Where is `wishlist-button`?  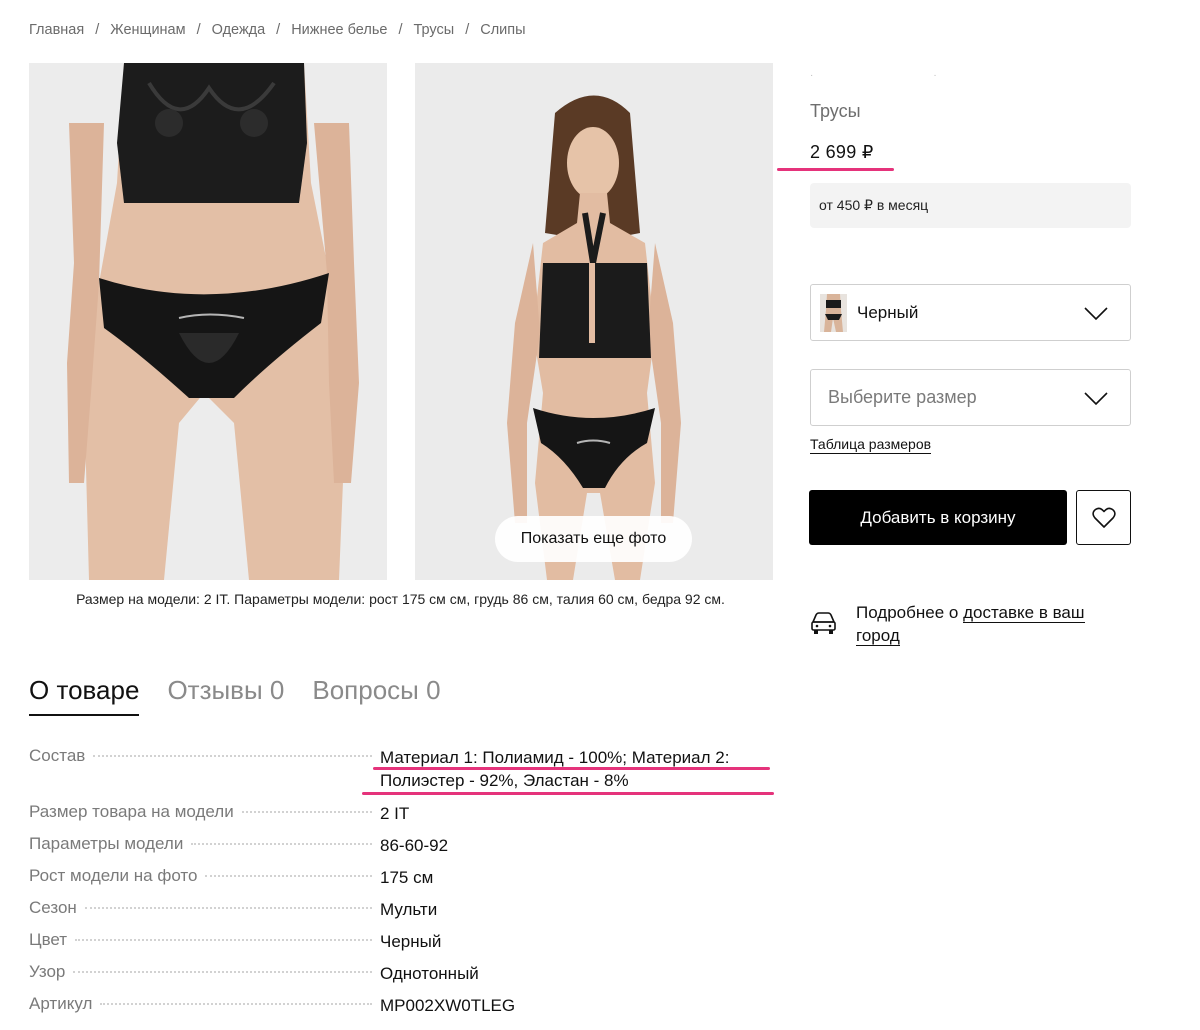 wishlist-button is located at coordinates (1103, 517).